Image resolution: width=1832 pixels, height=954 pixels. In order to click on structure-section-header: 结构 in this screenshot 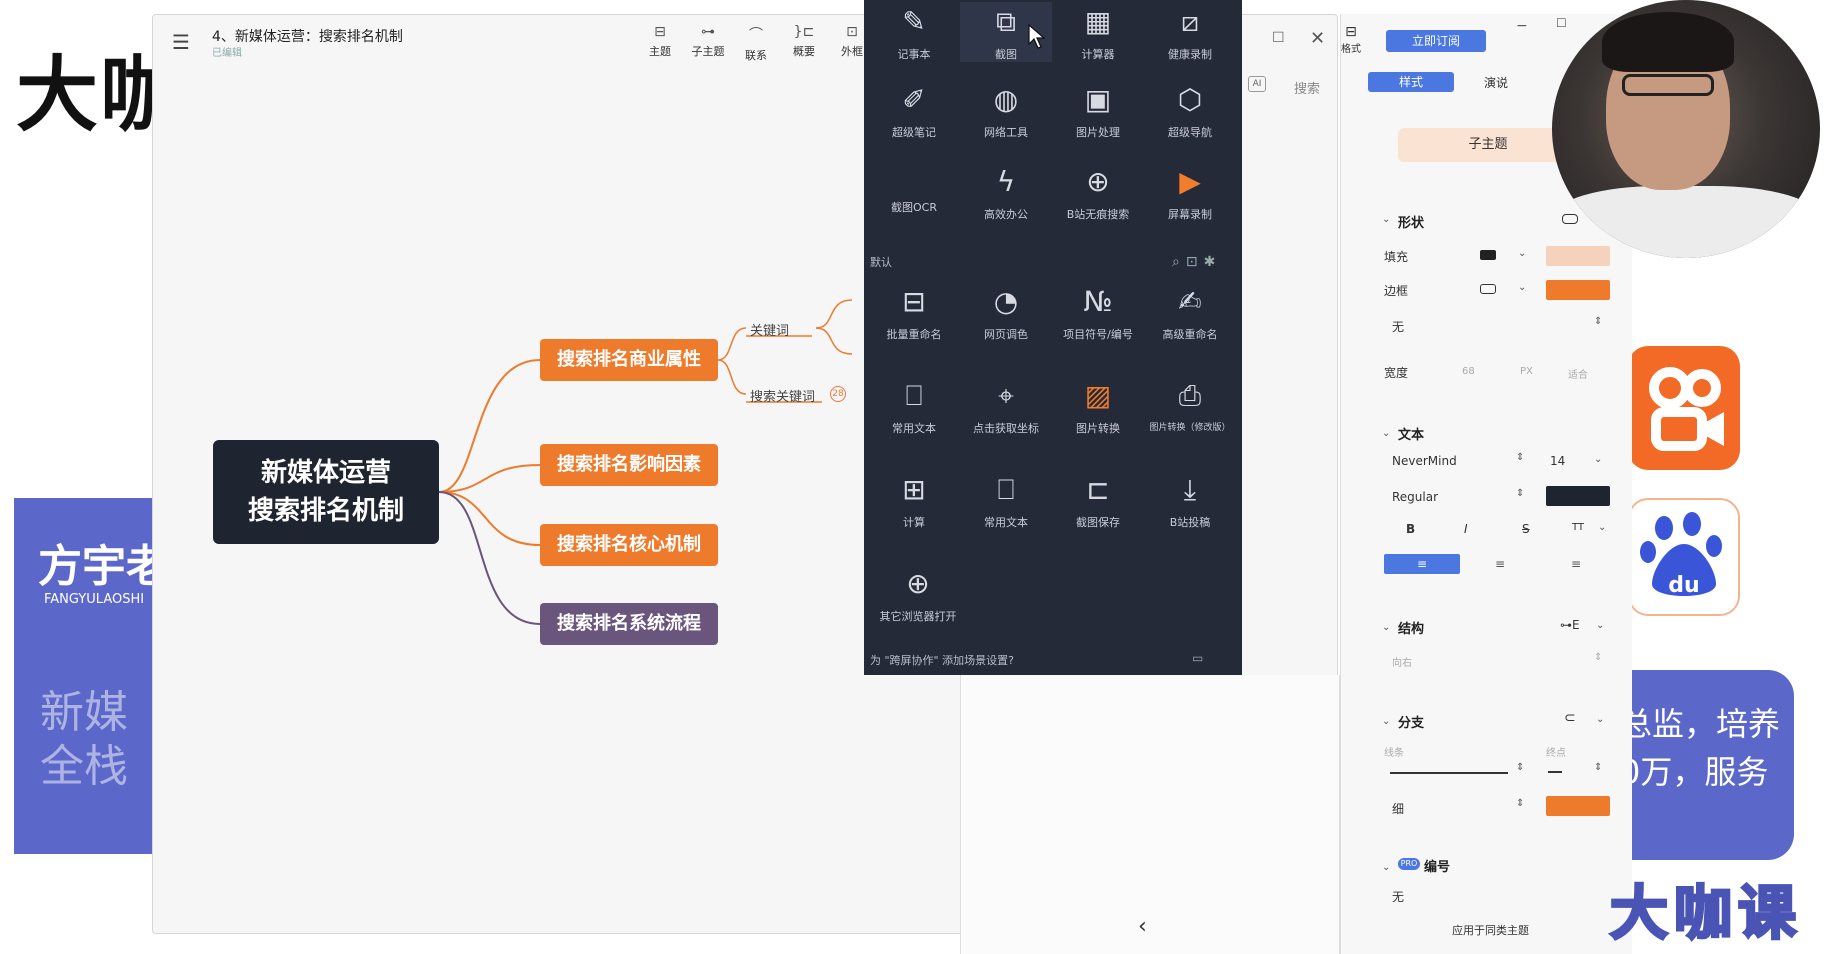, I will do `click(1411, 627)`.